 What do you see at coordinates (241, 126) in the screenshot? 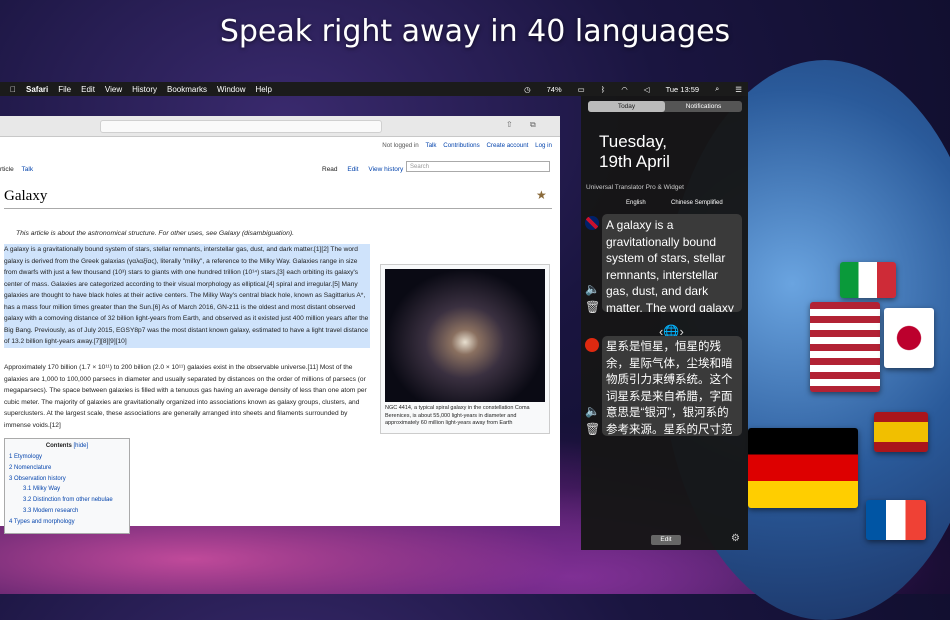
I see `address-bar` at bounding box center [241, 126].